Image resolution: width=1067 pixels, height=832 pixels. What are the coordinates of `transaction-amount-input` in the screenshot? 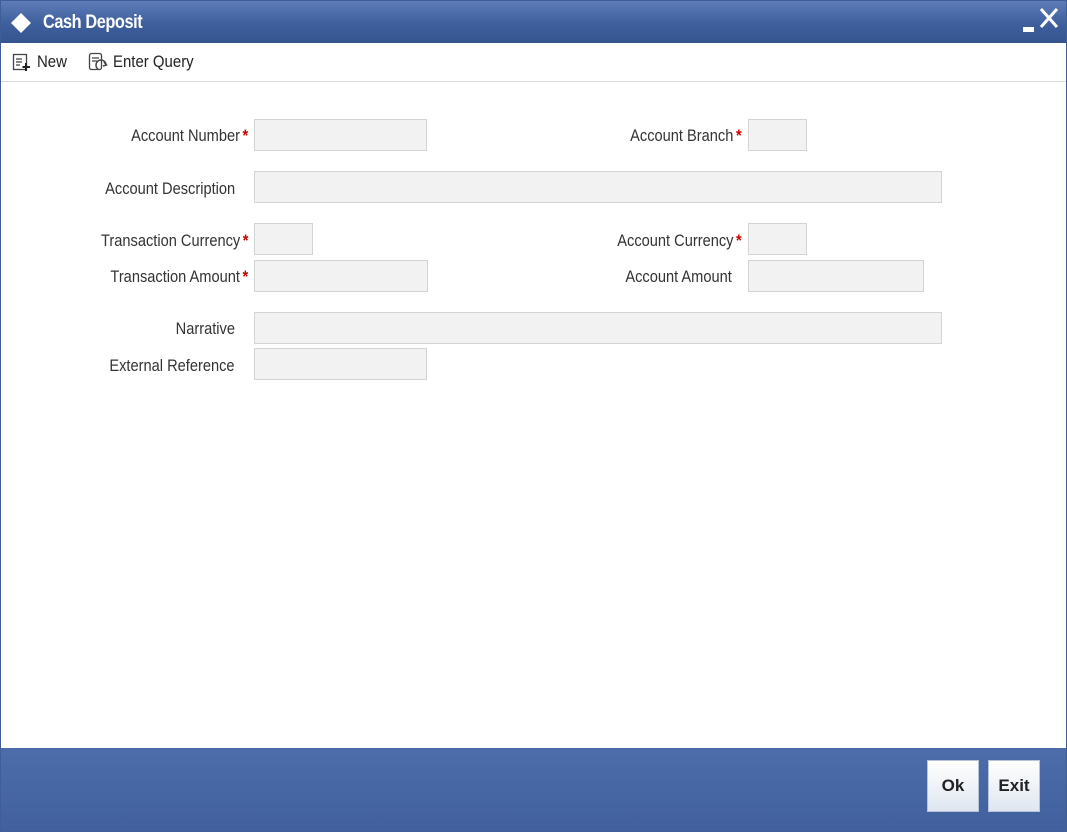 It's located at (341, 276).